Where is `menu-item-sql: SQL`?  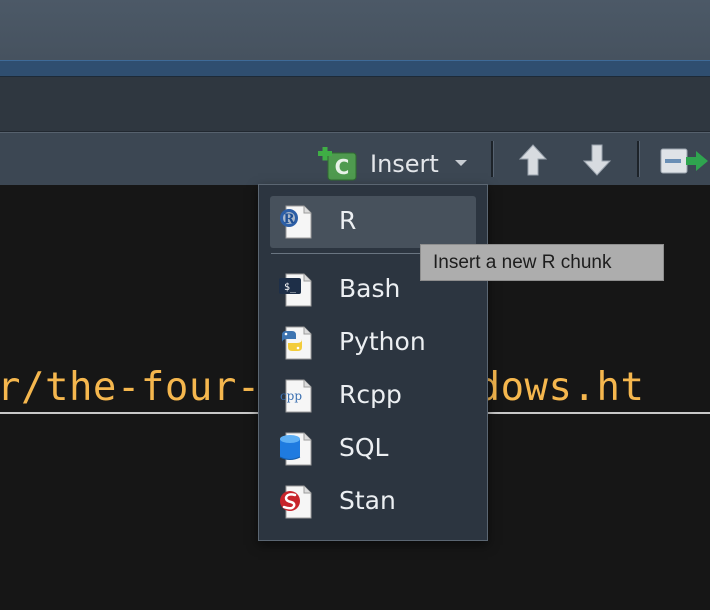 menu-item-sql: SQL is located at coordinates (373, 449).